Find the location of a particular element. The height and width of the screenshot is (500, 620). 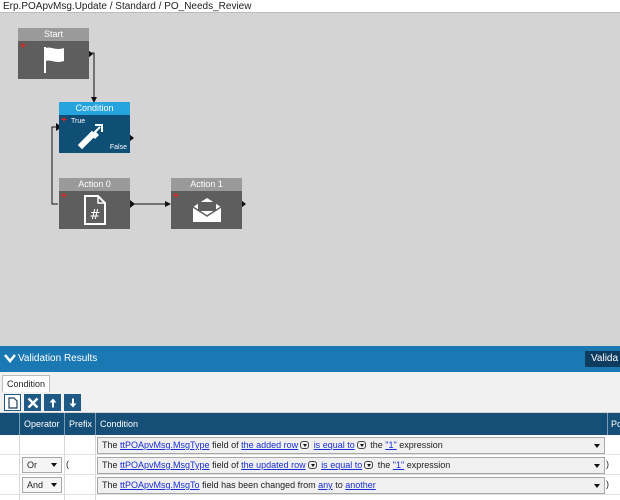

node-action-1: Action 1 + is located at coordinates (206, 203).